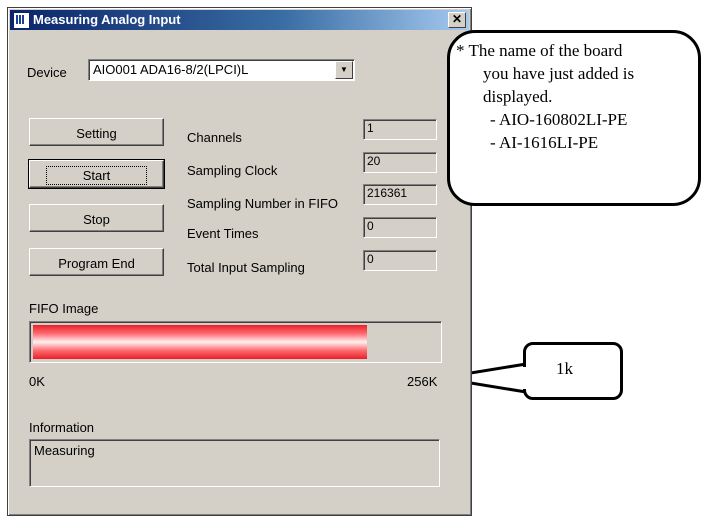 This screenshot has width=708, height=523. Describe the element at coordinates (96, 132) in the screenshot. I see `setting-button: Setting` at that location.